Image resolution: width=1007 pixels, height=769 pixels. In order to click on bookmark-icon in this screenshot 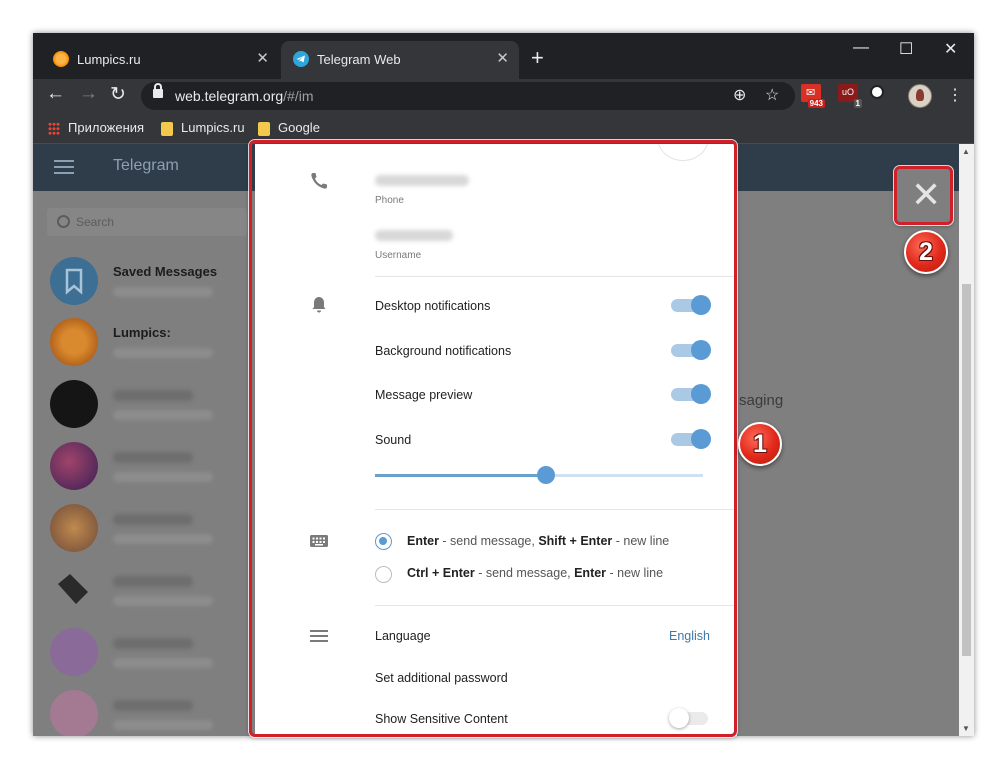, I will do `click(74, 281)`.